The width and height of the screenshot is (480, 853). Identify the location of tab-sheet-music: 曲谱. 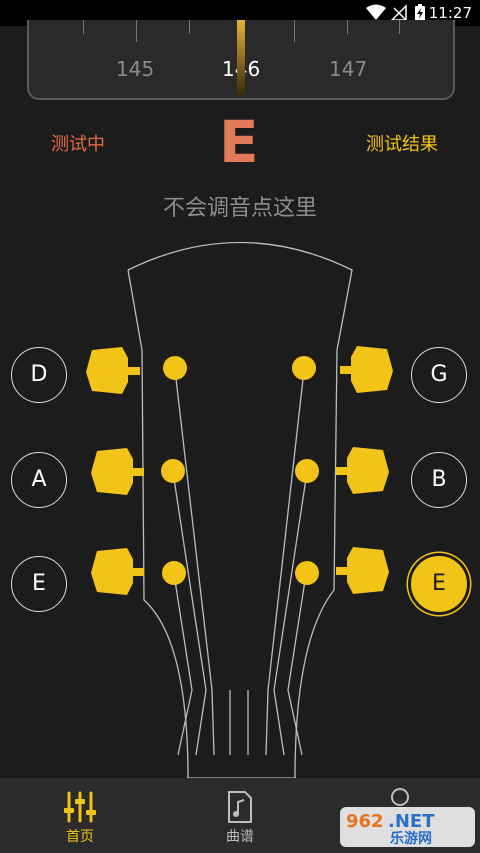
(240, 815).